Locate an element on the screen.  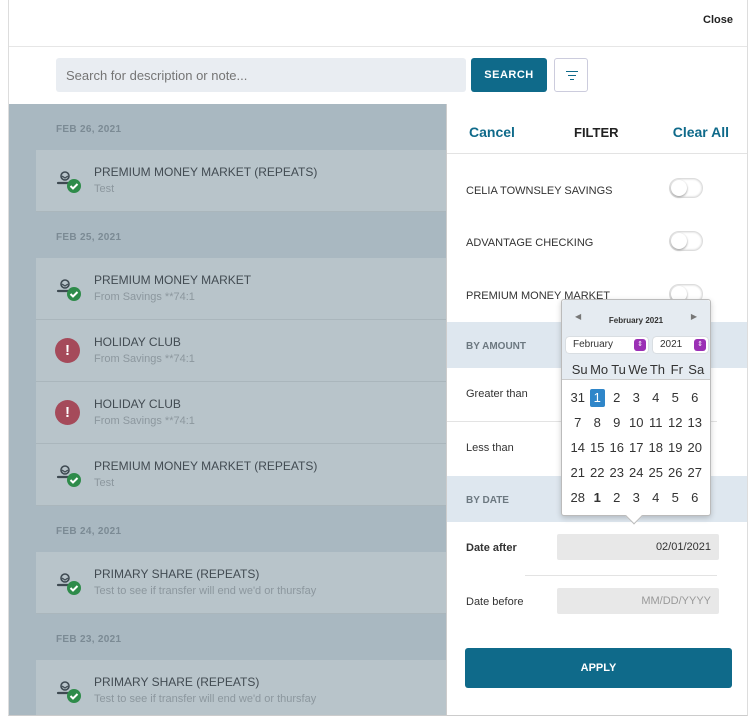
weekday-label: Tu is located at coordinates (618, 369).